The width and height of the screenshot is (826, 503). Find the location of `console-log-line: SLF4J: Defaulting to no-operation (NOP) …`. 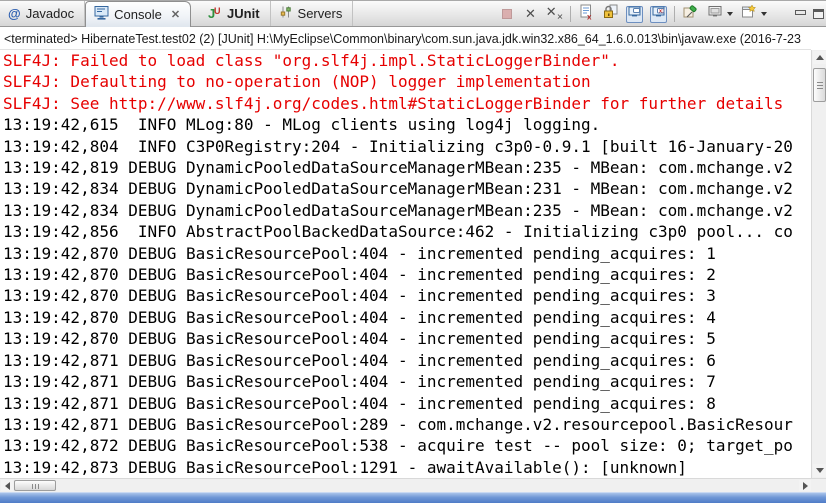

console-log-line: SLF4J: Defaulting to no-operation (NOP) … is located at coordinates (297, 82).